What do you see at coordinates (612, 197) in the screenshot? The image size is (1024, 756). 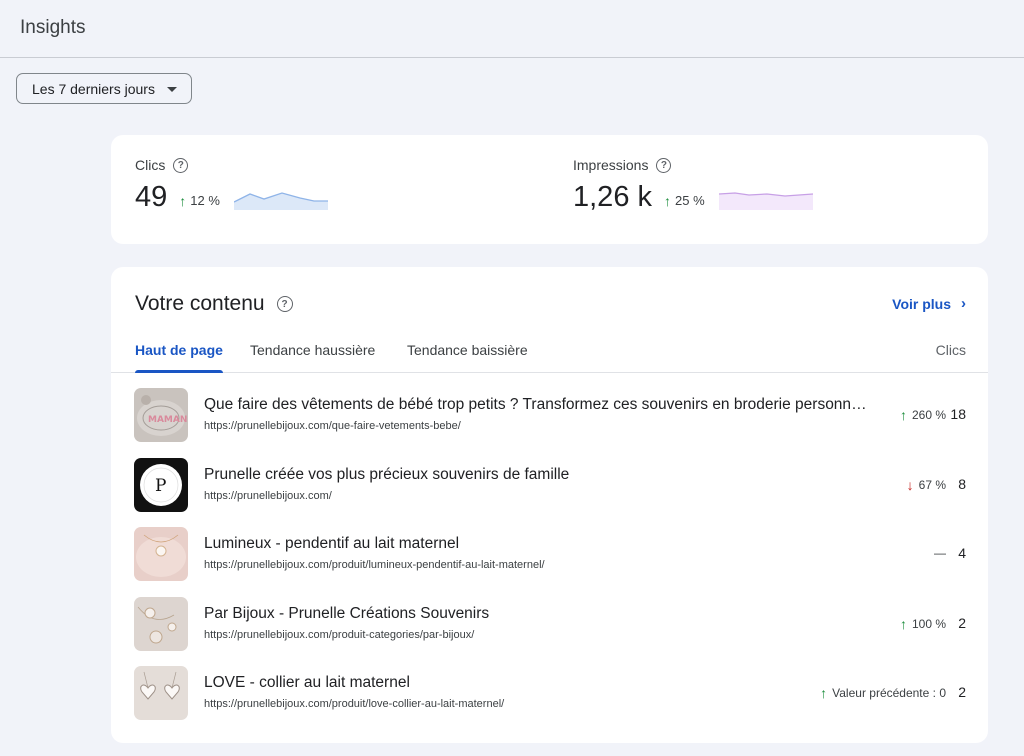 I see `metric-value: 1,26 k` at bounding box center [612, 197].